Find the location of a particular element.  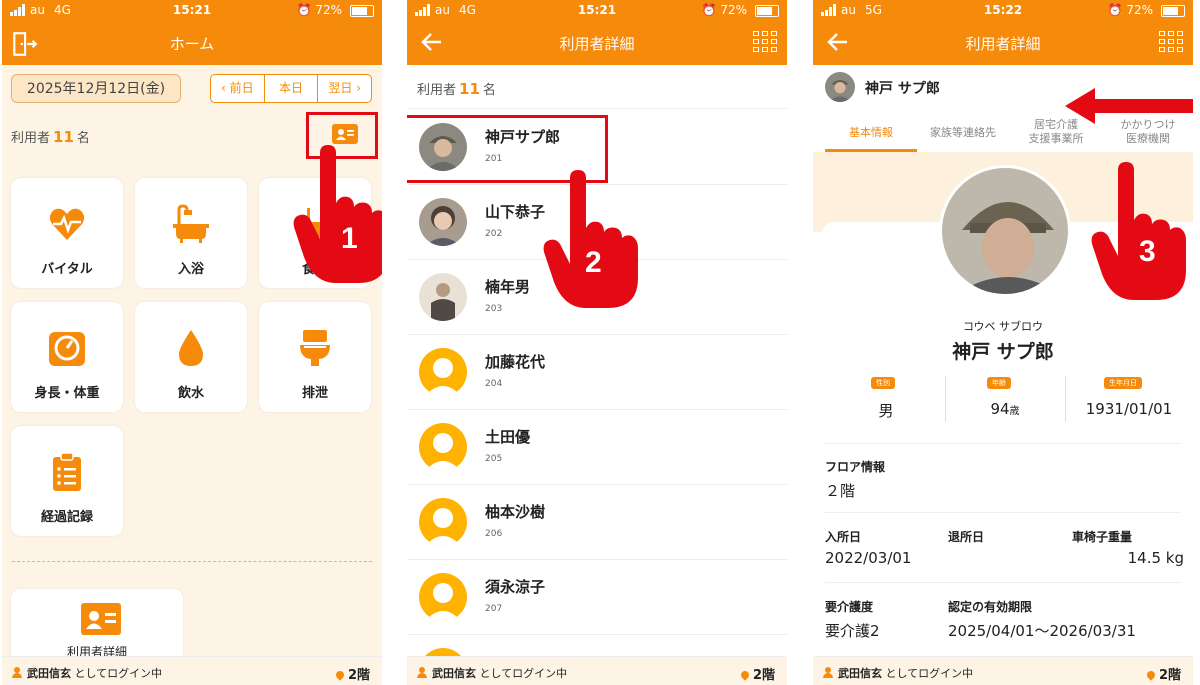

profile-photo is located at coordinates (1005, 231).